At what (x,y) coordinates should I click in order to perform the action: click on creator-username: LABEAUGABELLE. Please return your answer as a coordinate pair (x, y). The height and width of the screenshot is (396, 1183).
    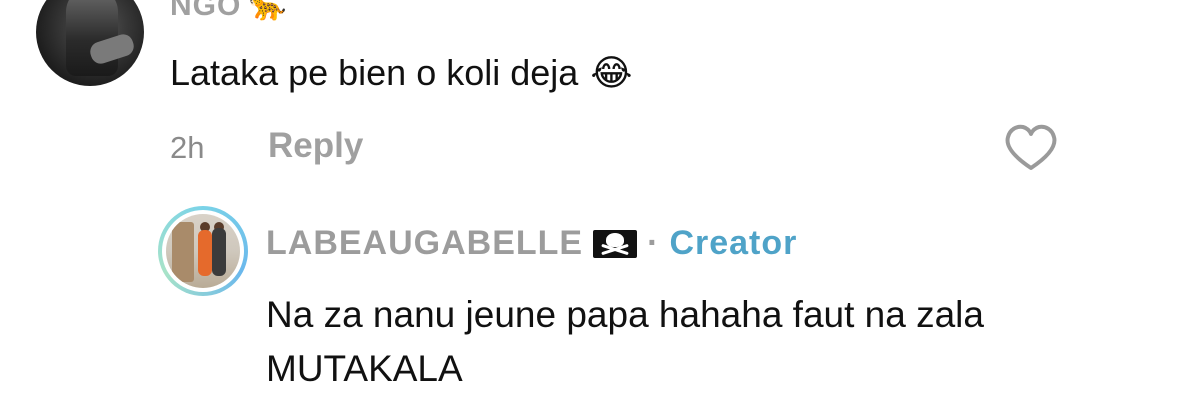
    Looking at the image, I should click on (424, 243).